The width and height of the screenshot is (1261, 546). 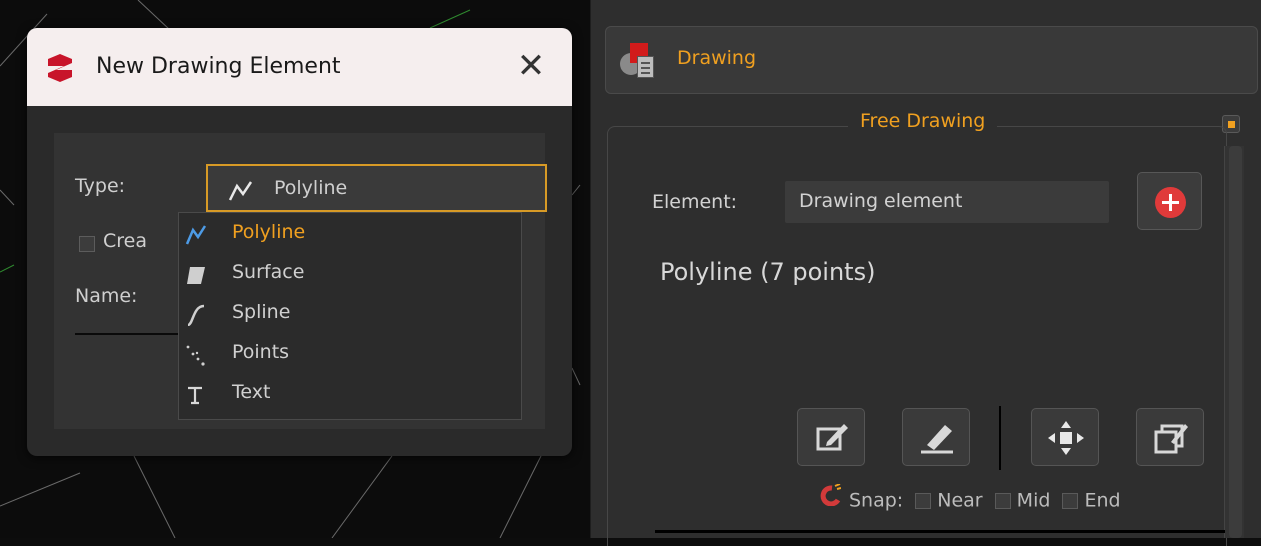 What do you see at coordinates (1102, 500) in the screenshot?
I see `snap-end-label: End` at bounding box center [1102, 500].